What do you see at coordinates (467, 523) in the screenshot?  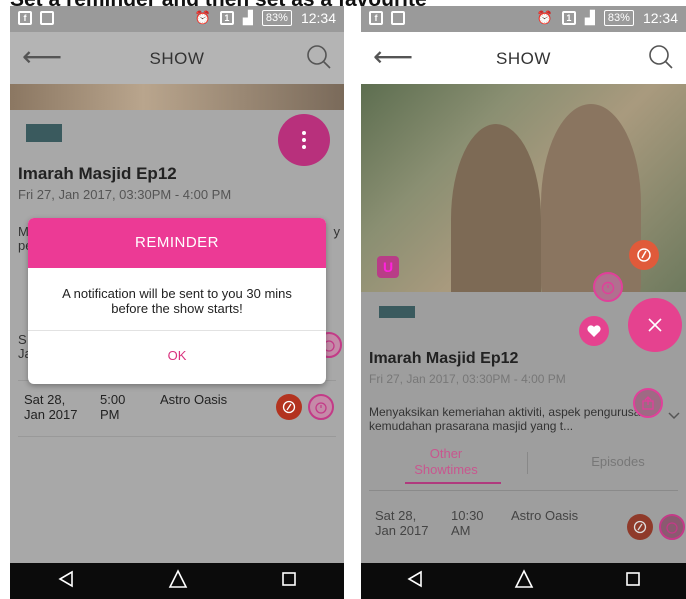 I see `schedule-time: 10:30 AM` at bounding box center [467, 523].